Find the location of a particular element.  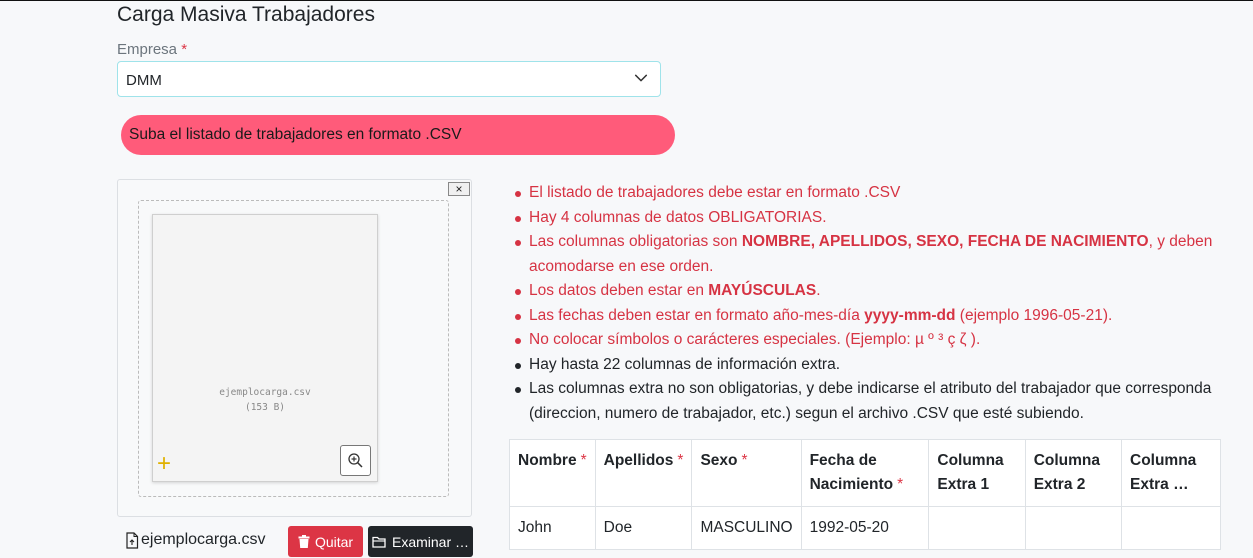

emphasis-text: yyyy-mm-dd is located at coordinates (910, 315).